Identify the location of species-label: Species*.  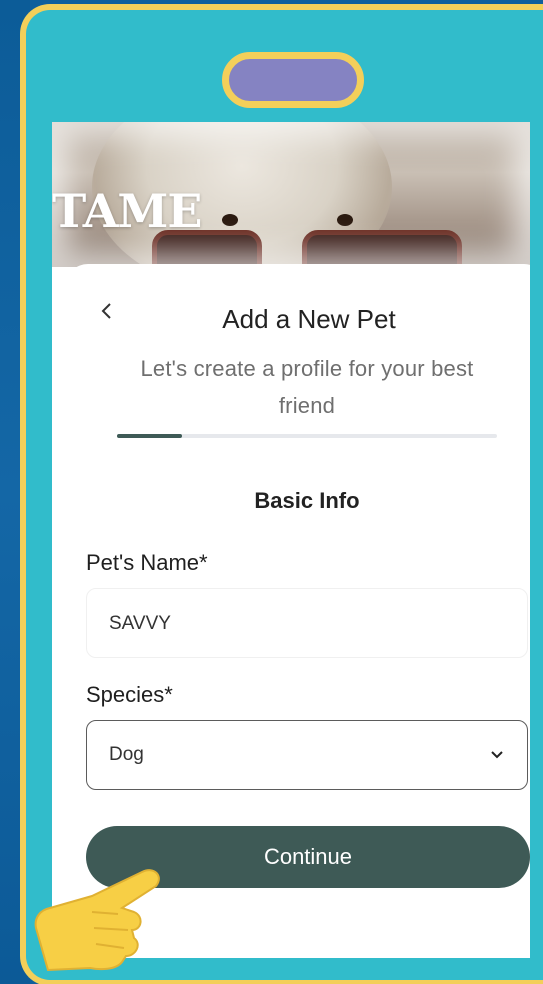
(129, 694).